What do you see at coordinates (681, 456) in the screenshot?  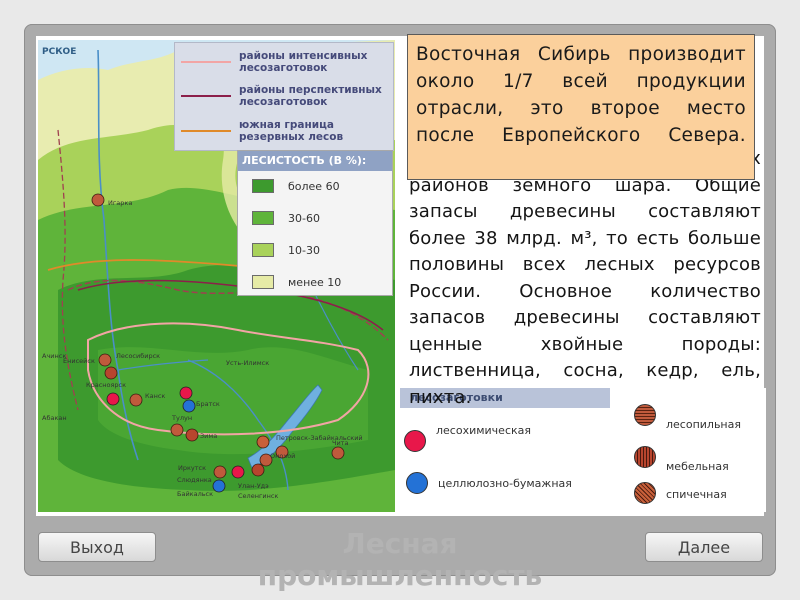 I see `industry-item: мебельная` at bounding box center [681, 456].